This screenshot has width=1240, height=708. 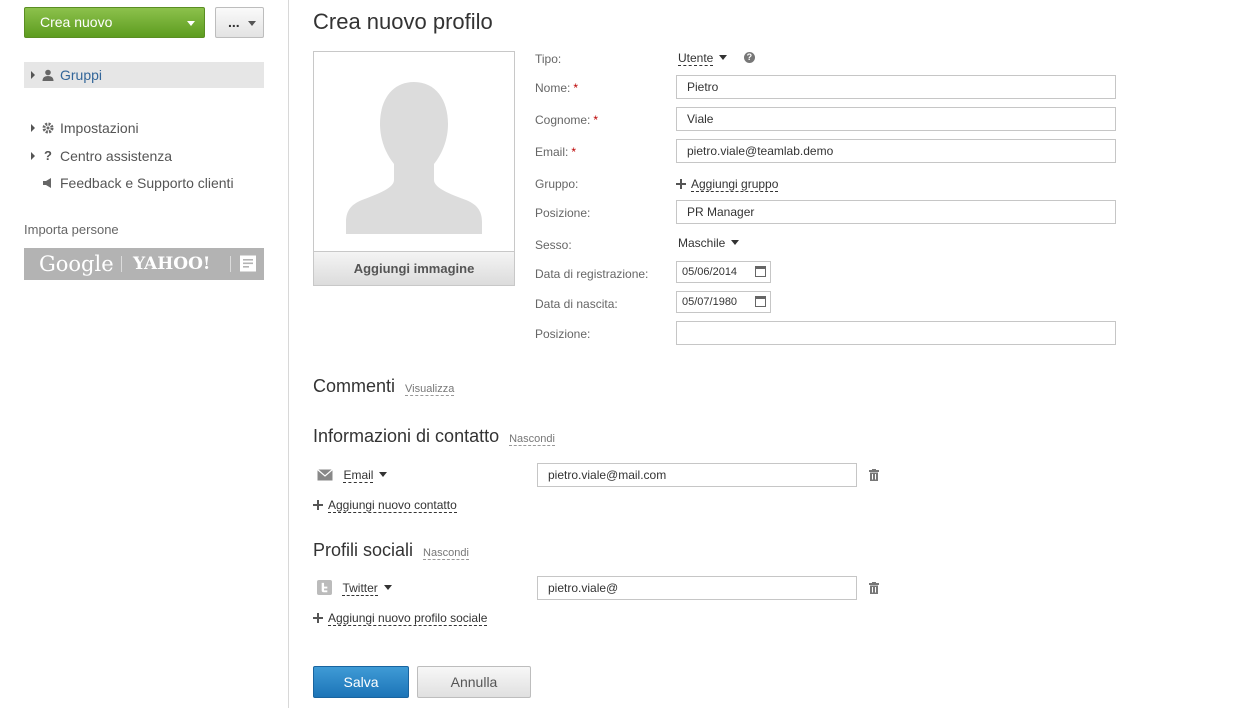 I want to click on gender-label: Sesso:, so click(x=553, y=245).